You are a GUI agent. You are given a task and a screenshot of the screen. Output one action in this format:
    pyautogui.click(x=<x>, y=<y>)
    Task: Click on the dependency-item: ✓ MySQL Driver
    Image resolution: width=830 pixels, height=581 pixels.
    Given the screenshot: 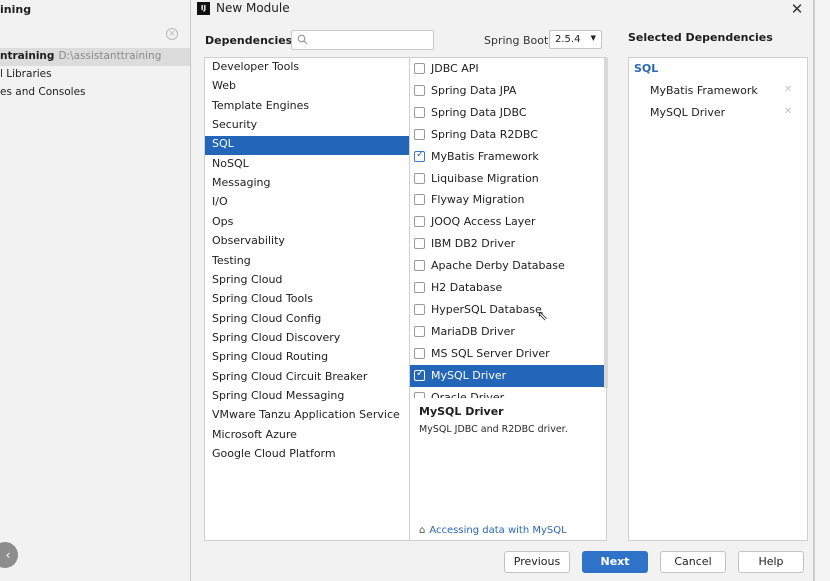 What is the action you would take?
    pyautogui.click(x=508, y=375)
    